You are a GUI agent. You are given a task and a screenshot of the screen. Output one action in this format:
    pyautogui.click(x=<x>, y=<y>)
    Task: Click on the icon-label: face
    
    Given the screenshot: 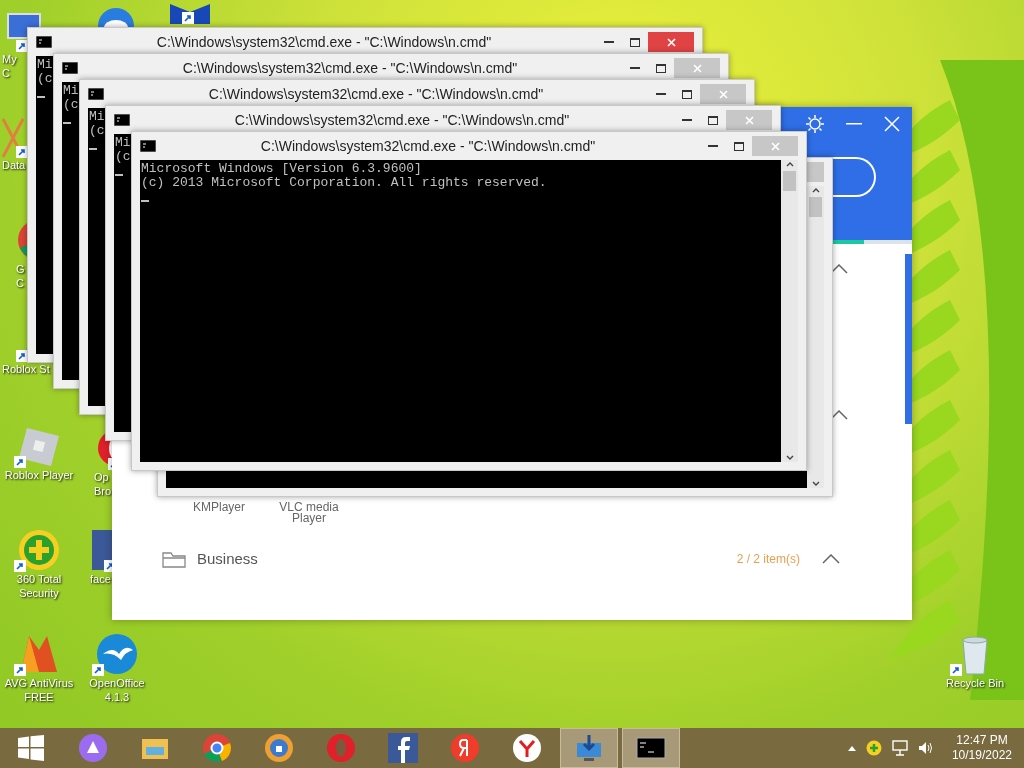 What is the action you would take?
    pyautogui.click(x=101, y=579)
    